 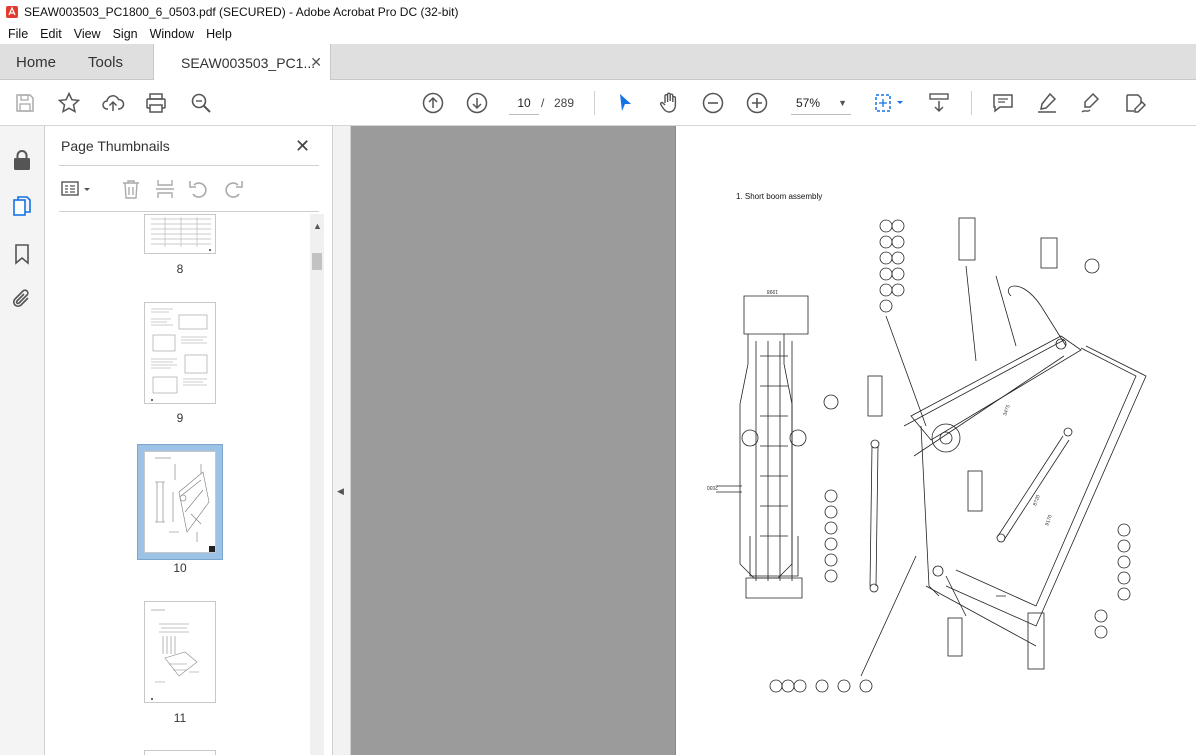 I want to click on select-cursor-icon, so click(x=625, y=103).